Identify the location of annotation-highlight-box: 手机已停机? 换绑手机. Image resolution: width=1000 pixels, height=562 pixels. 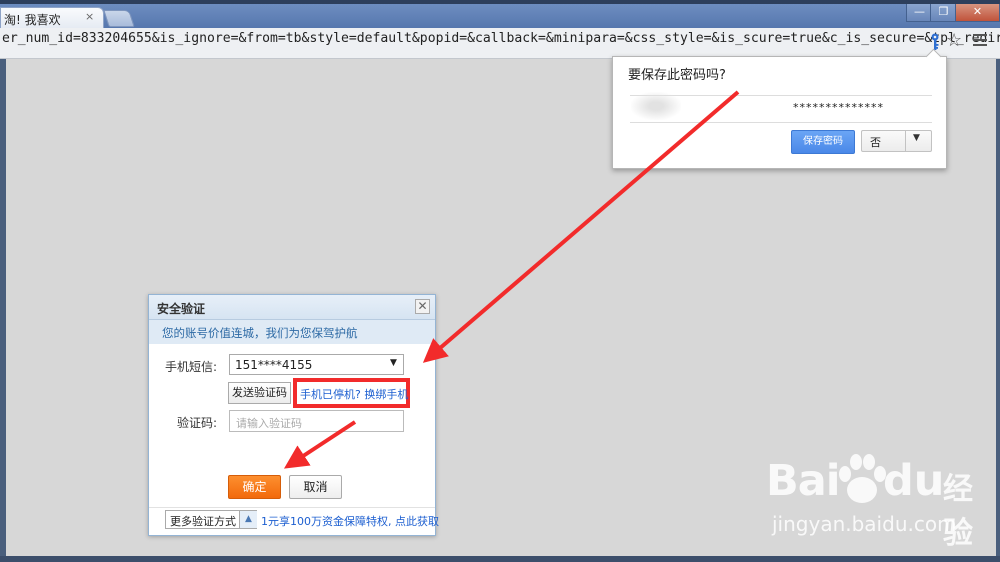
(351, 393).